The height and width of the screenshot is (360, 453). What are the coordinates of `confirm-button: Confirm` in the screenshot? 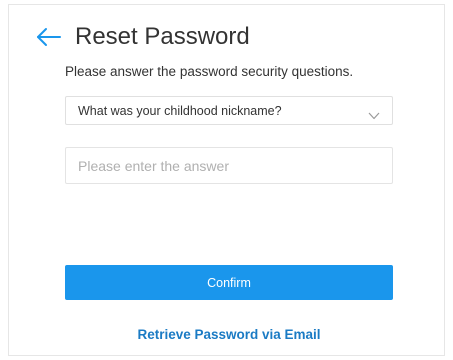 It's located at (229, 282).